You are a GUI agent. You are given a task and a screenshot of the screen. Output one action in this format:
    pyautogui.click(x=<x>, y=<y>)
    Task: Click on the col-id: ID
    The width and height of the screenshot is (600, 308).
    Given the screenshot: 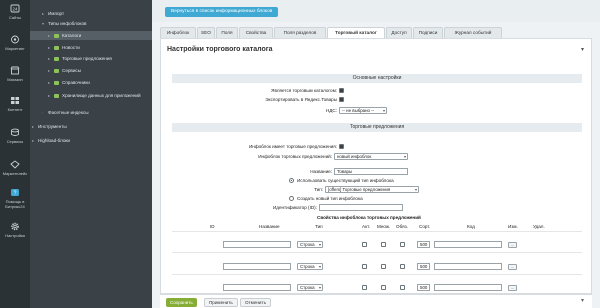 What is the action you would take?
    pyautogui.click(x=212, y=226)
    